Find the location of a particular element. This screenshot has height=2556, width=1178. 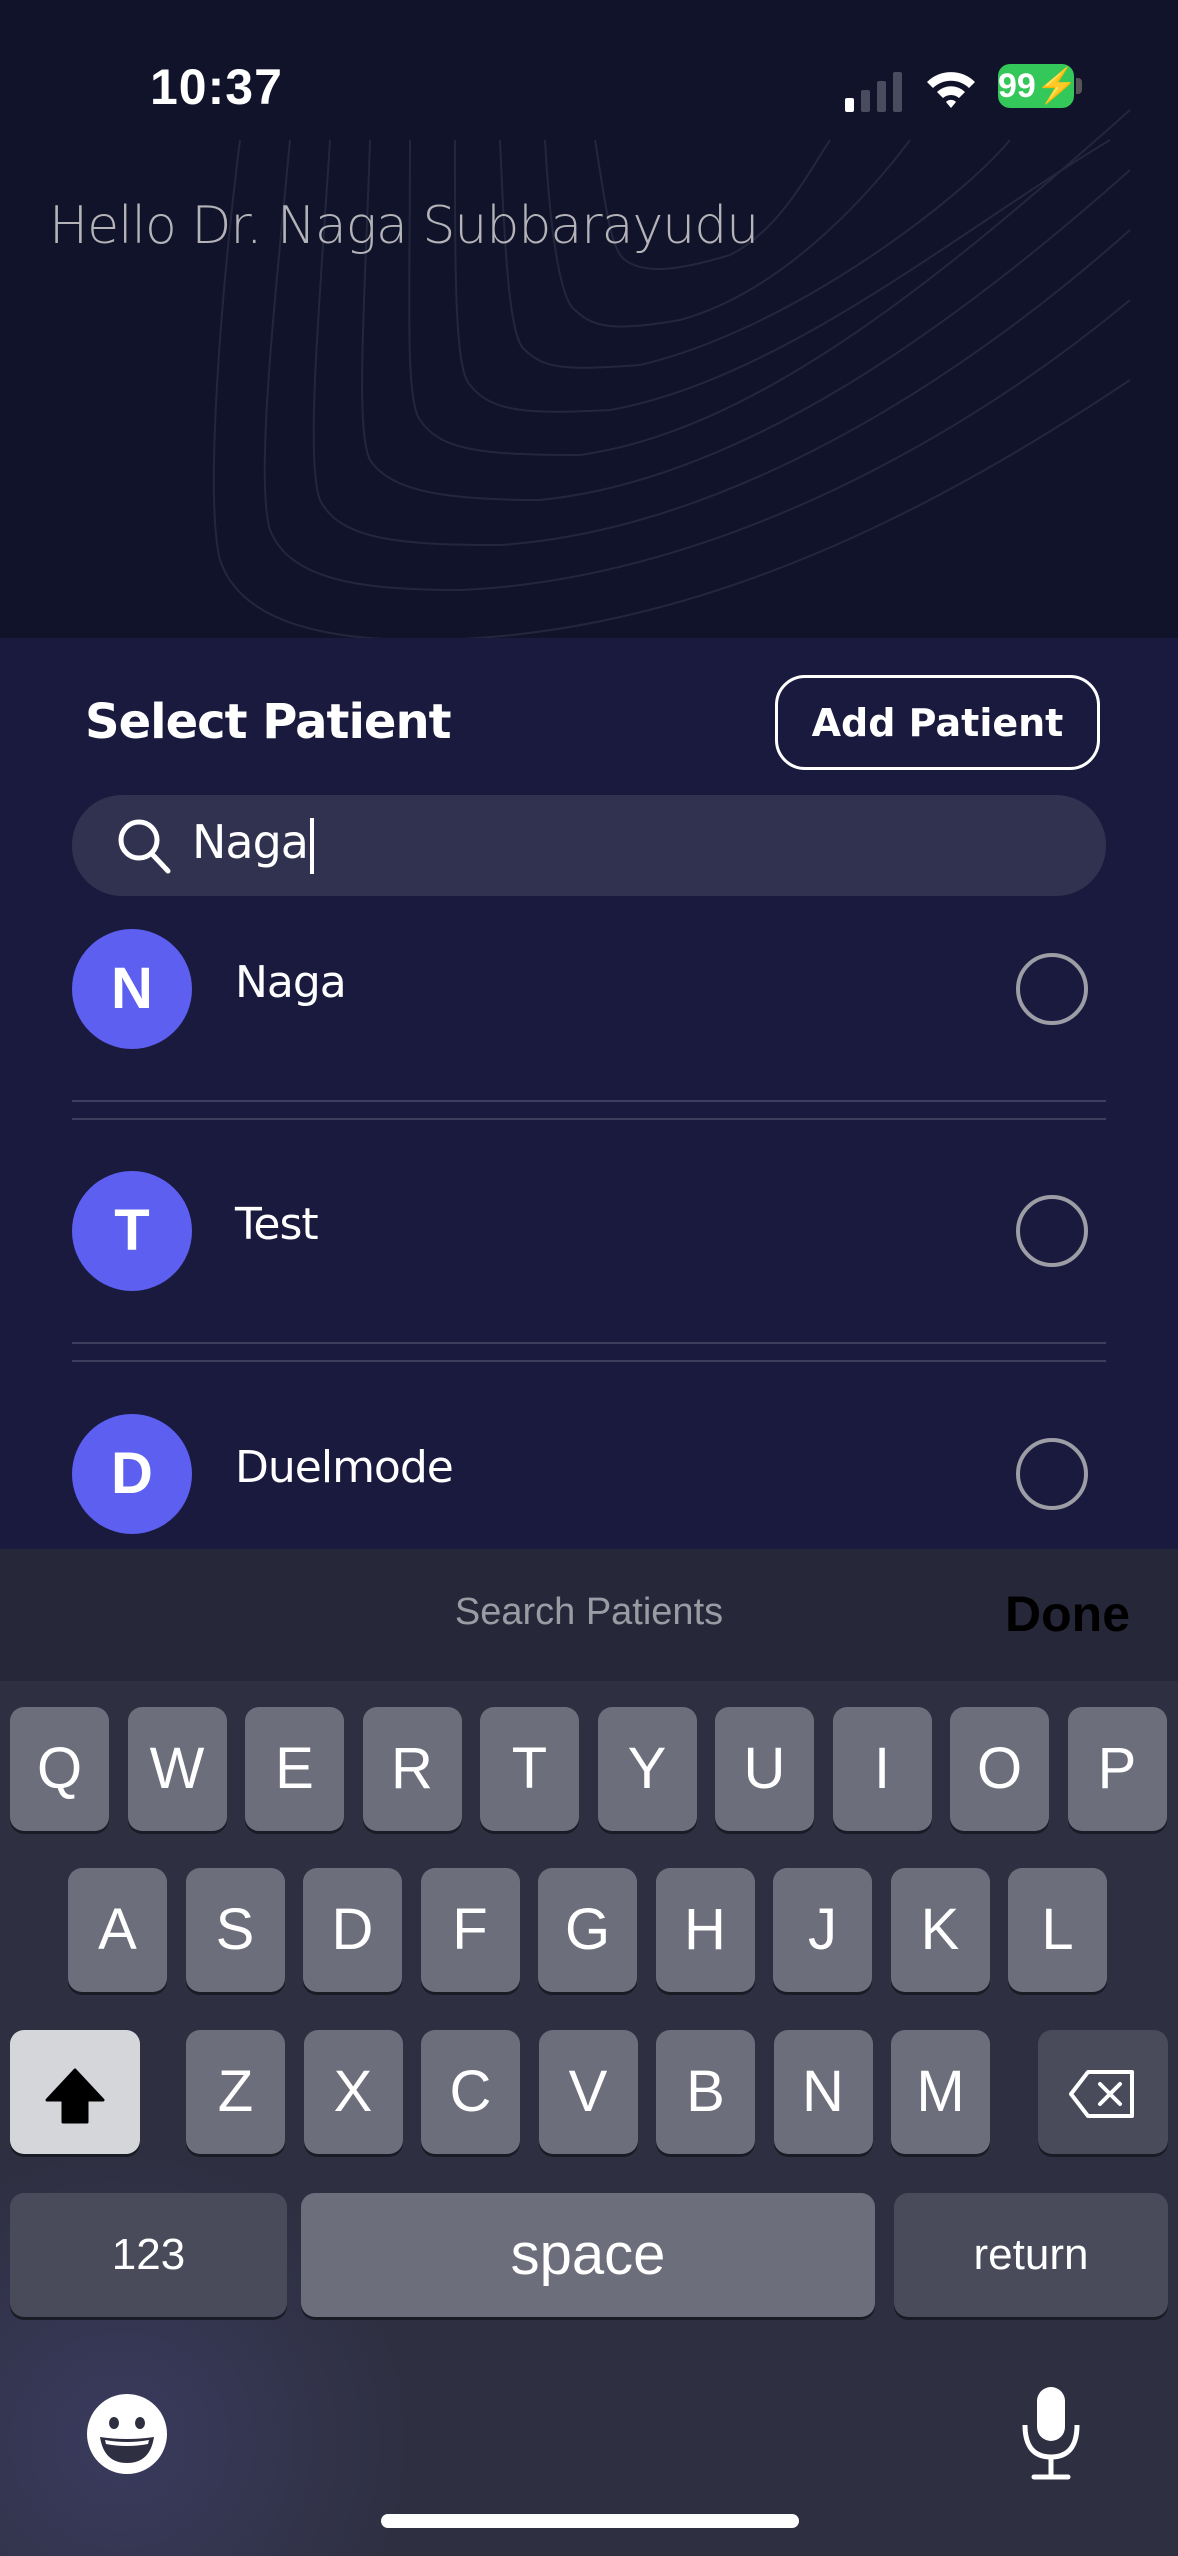

numbers-key: 123 is located at coordinates (148, 2255).